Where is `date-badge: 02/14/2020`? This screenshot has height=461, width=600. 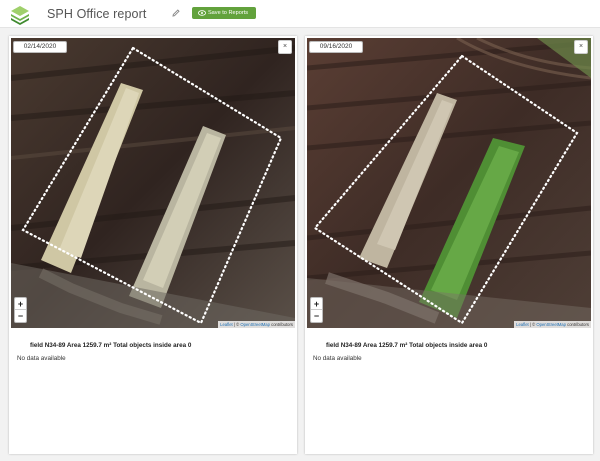 date-badge: 02/14/2020 is located at coordinates (40, 47).